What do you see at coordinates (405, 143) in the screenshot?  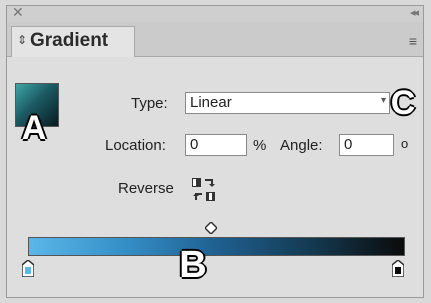 I see `angle-unit: o` at bounding box center [405, 143].